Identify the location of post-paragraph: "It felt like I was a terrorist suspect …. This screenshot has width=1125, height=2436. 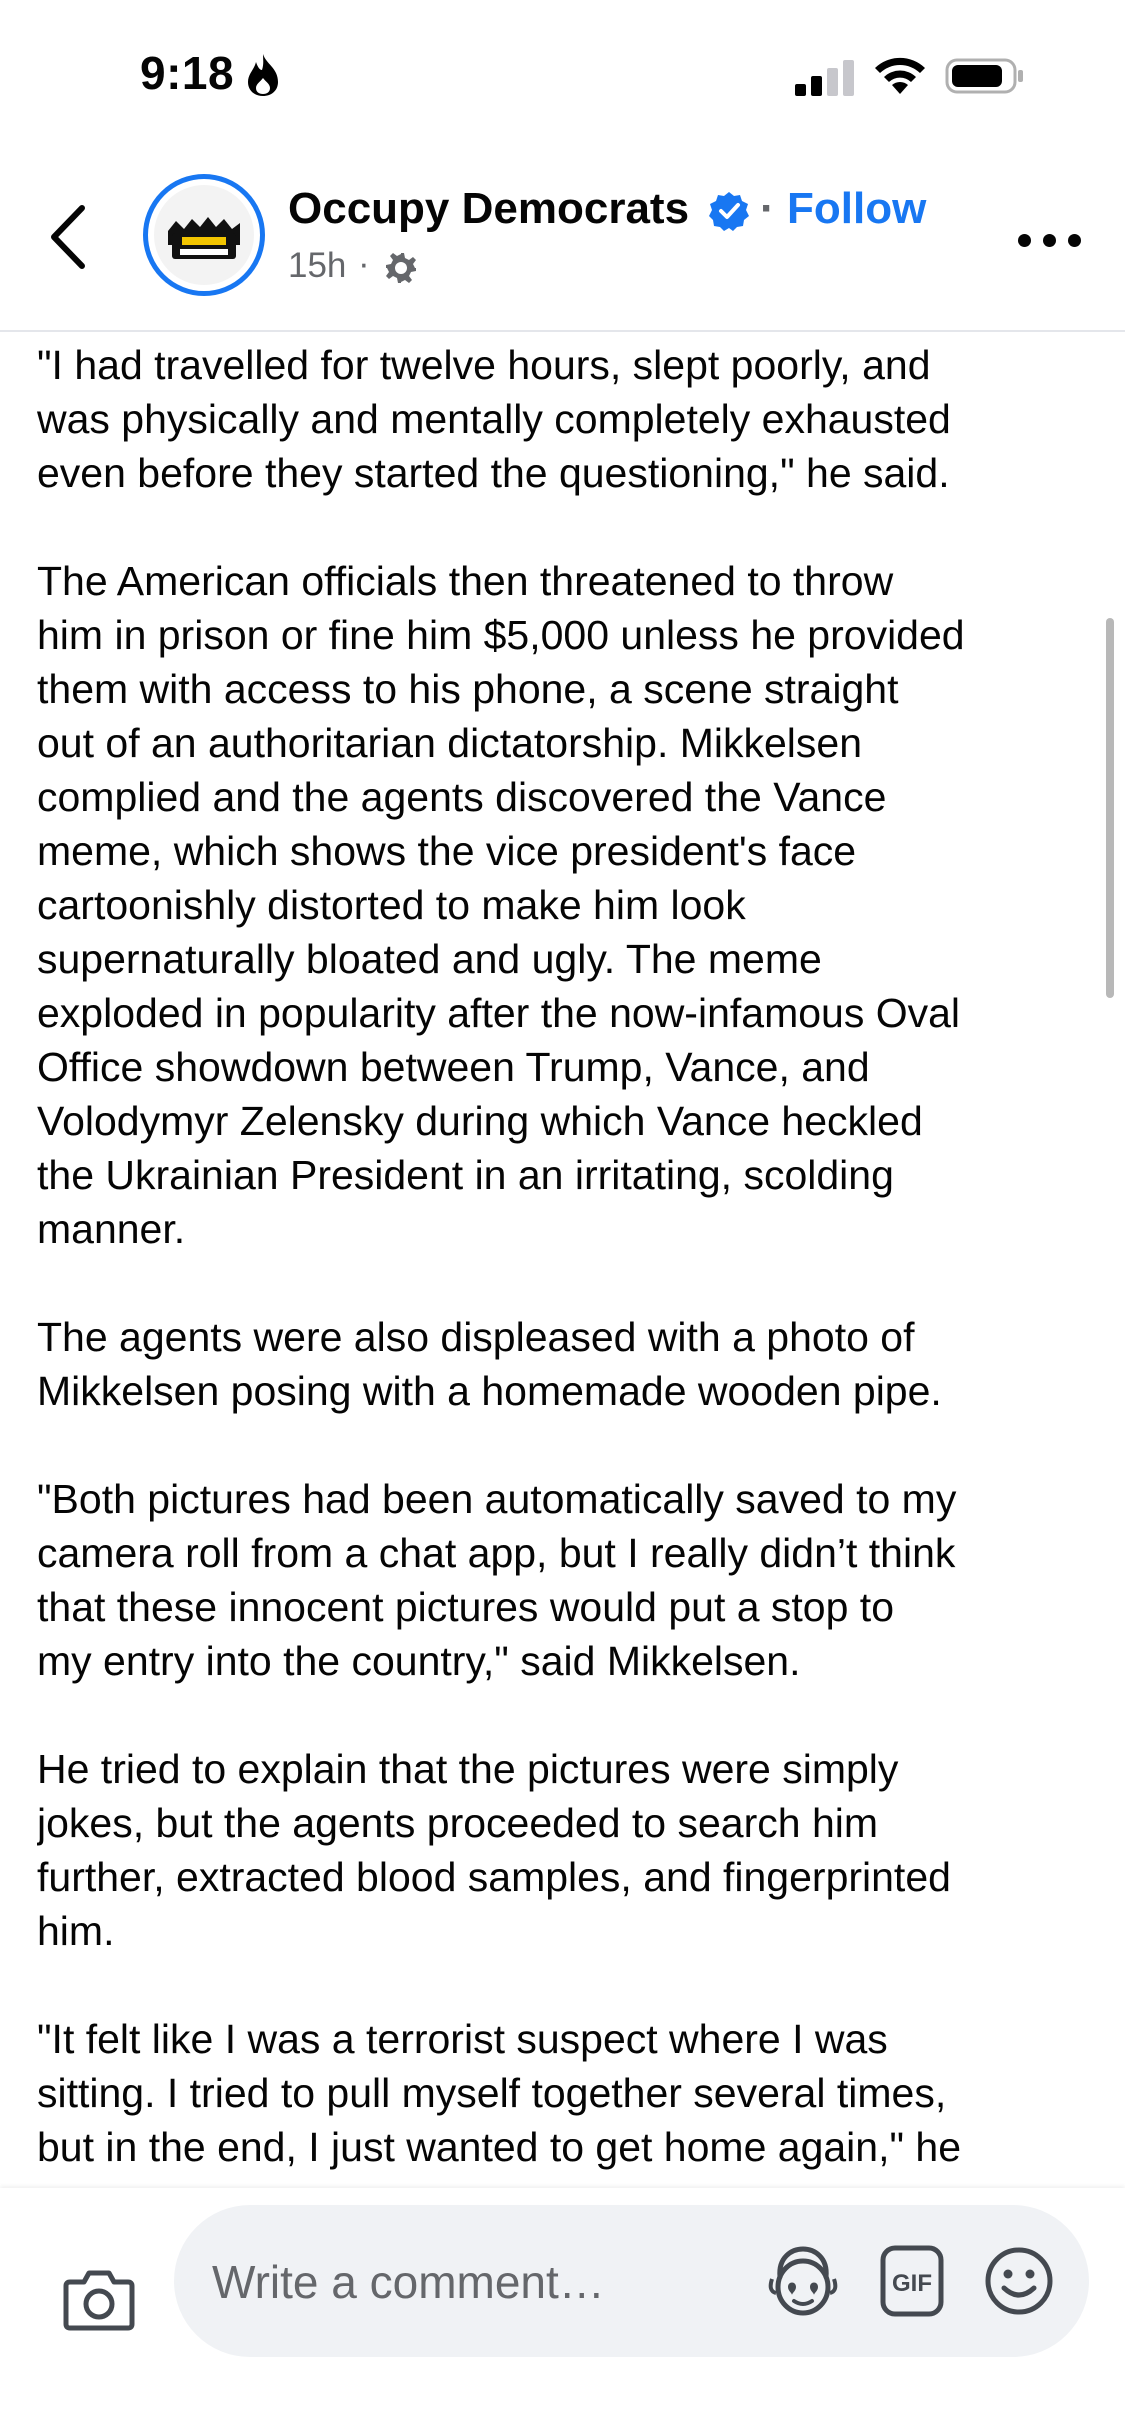
(499, 2093).